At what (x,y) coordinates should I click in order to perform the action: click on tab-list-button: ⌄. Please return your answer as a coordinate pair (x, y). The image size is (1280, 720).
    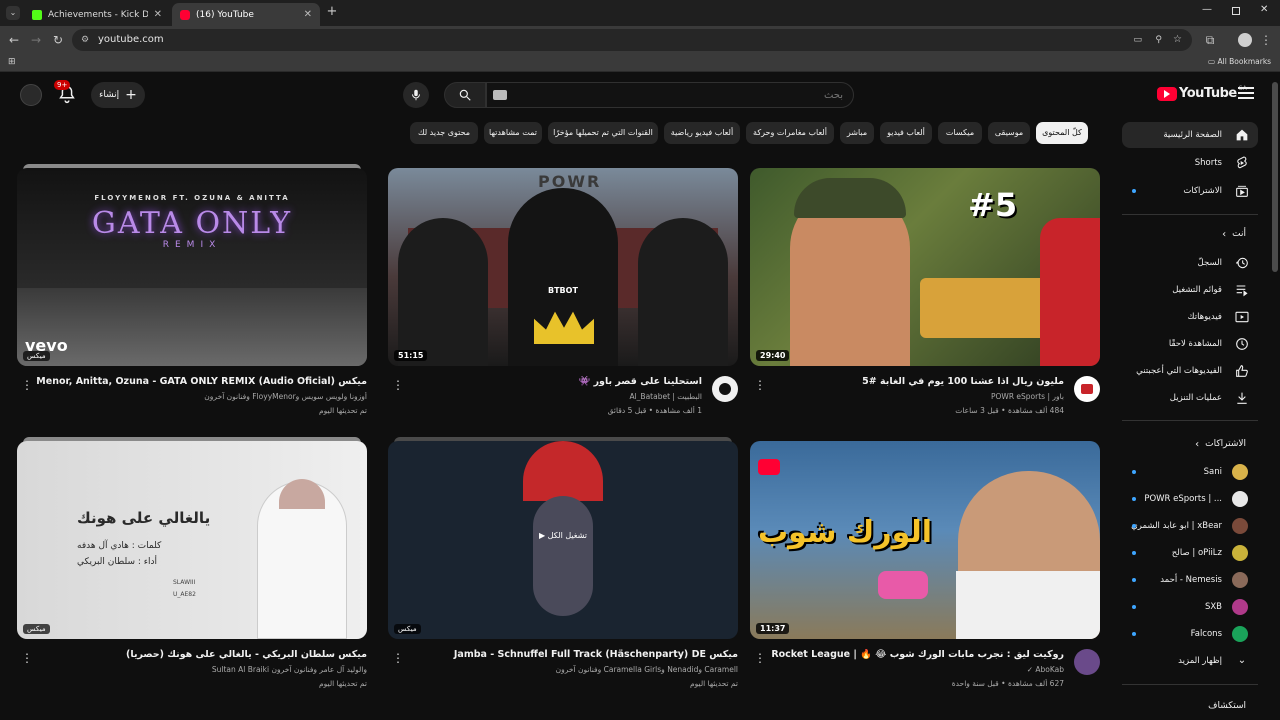
    Looking at the image, I should click on (13, 13).